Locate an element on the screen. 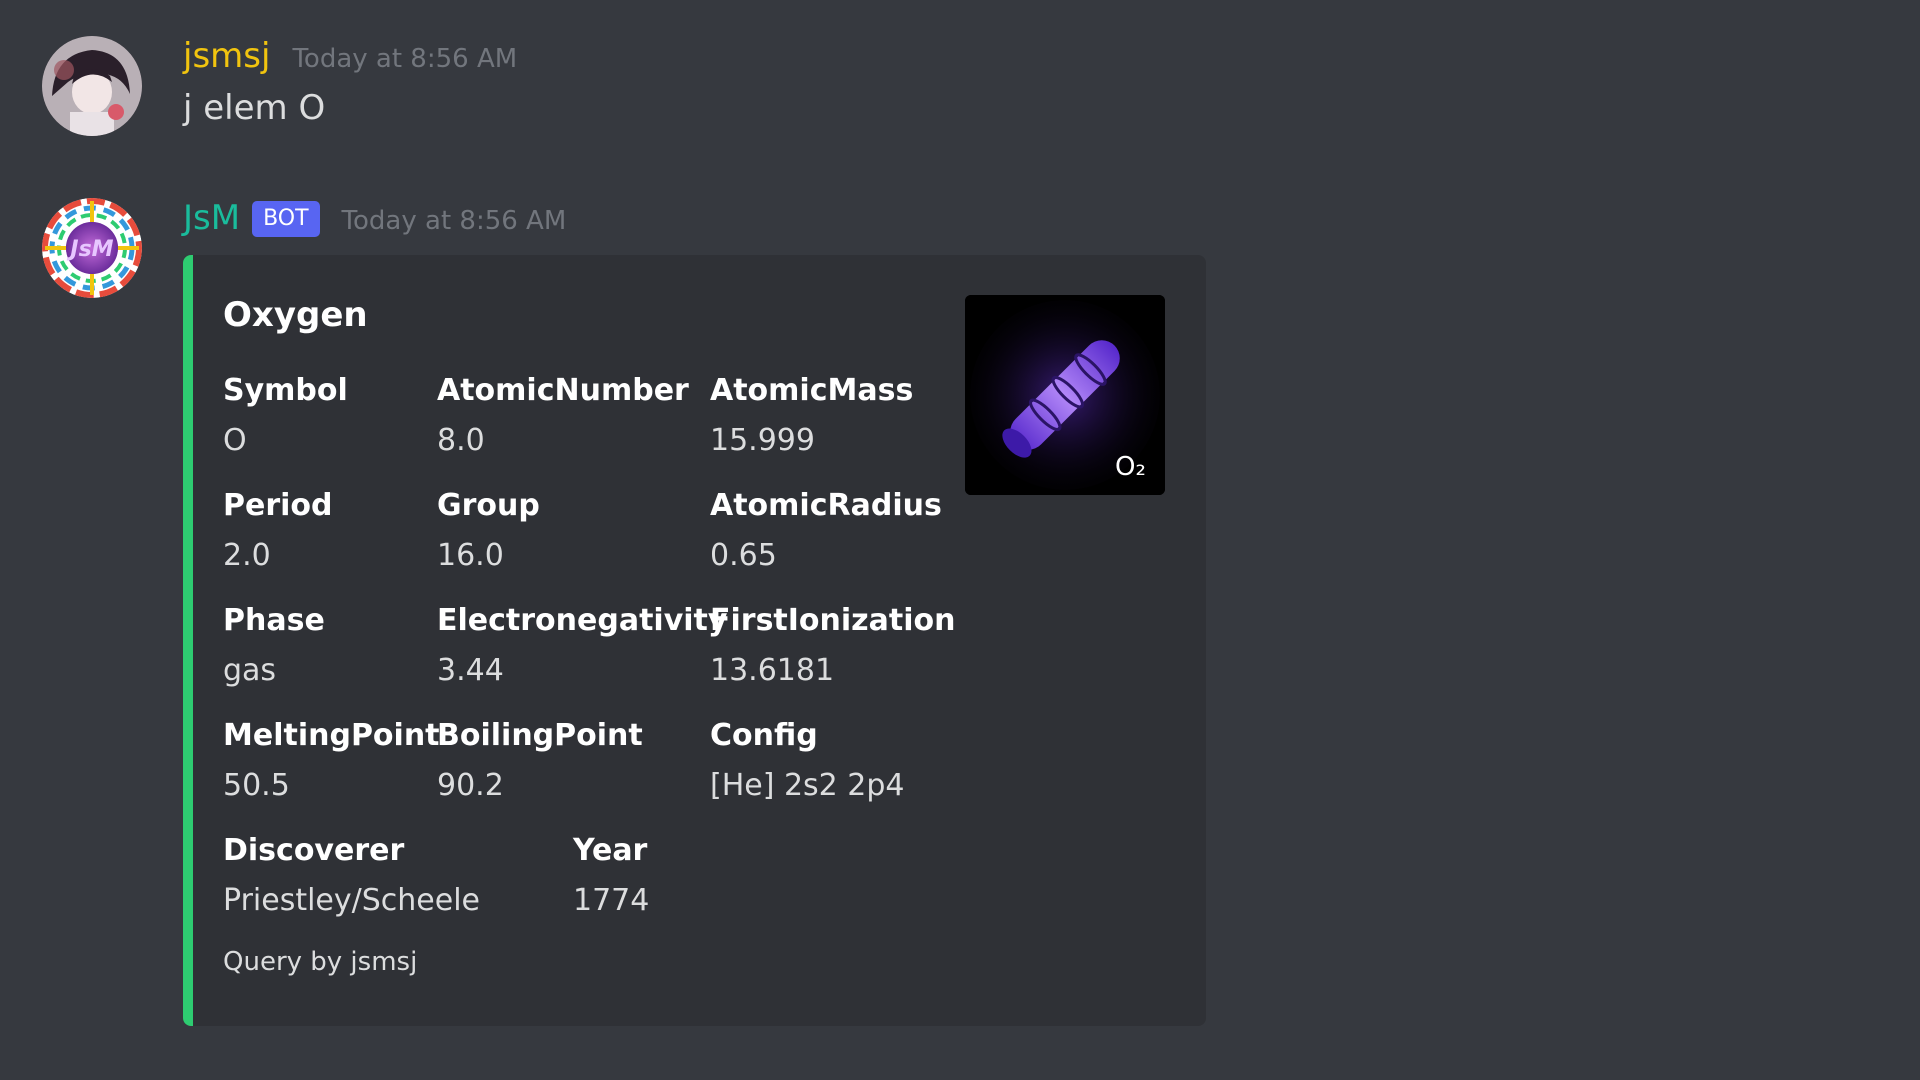 This screenshot has height=1080, width=1920. username: jsmsj is located at coordinates (226, 56).